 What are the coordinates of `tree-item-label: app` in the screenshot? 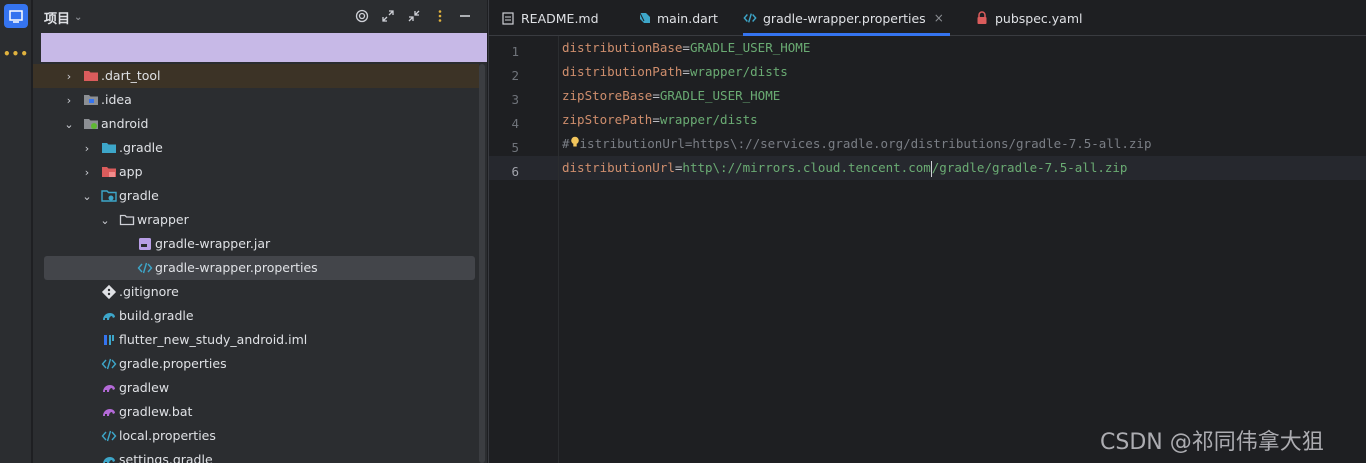 It's located at (131, 171).